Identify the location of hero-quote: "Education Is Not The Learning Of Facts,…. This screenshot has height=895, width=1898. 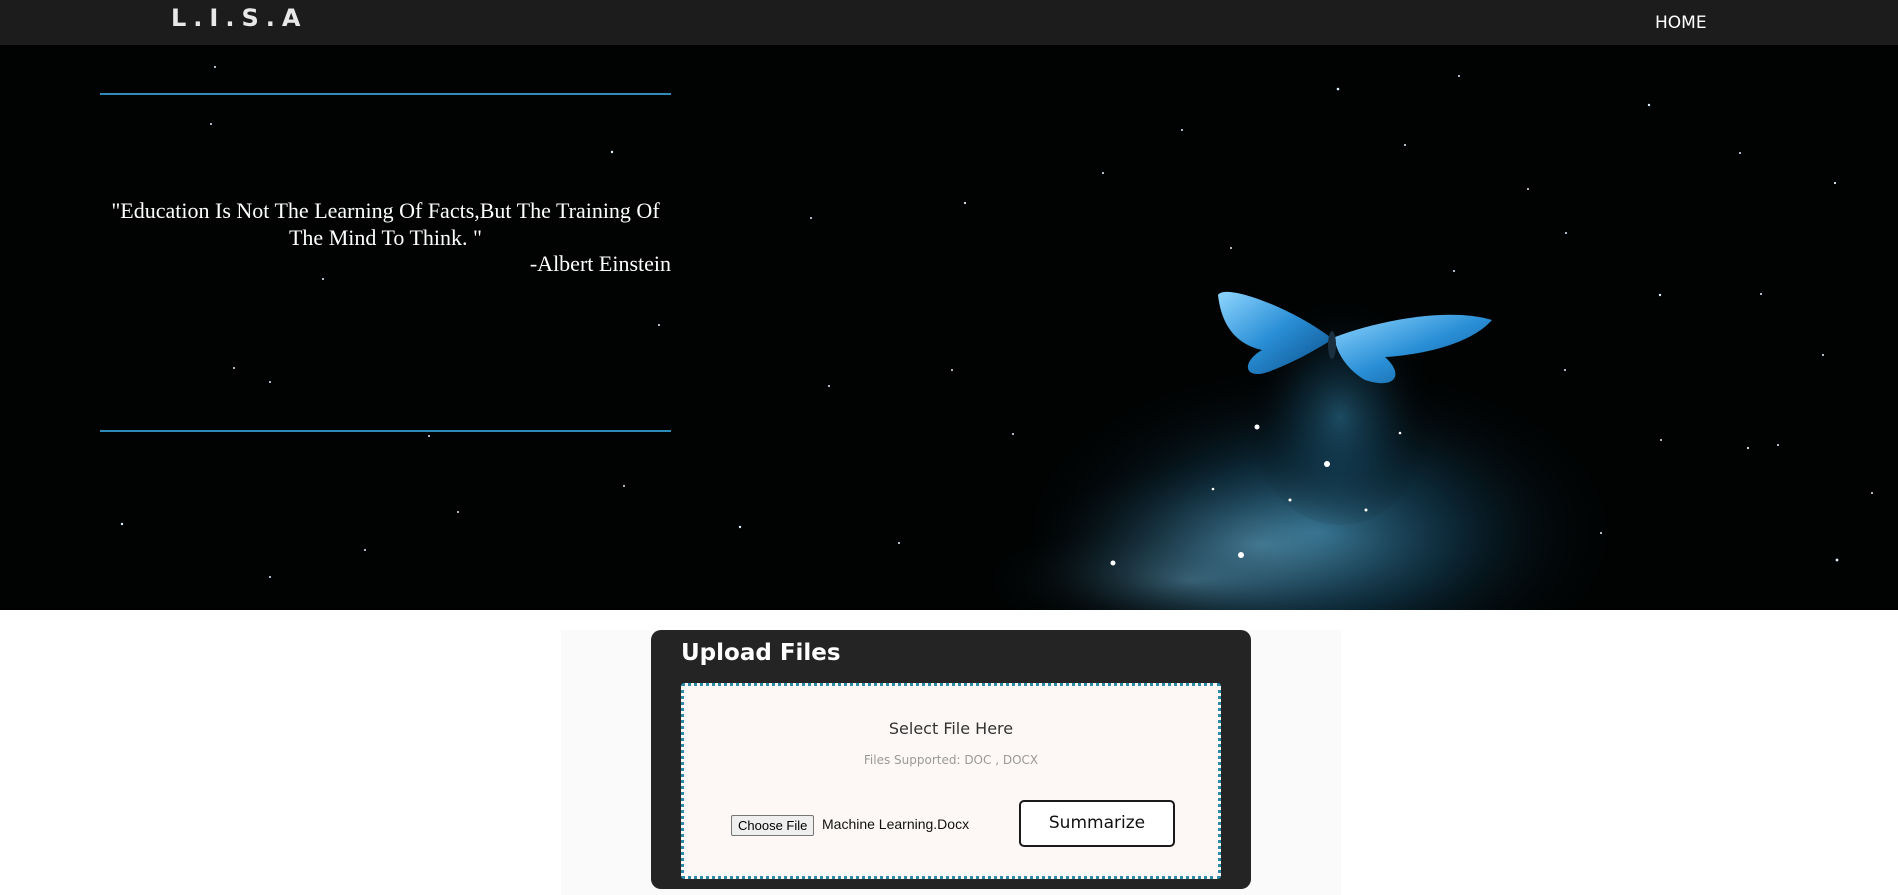
(385, 224).